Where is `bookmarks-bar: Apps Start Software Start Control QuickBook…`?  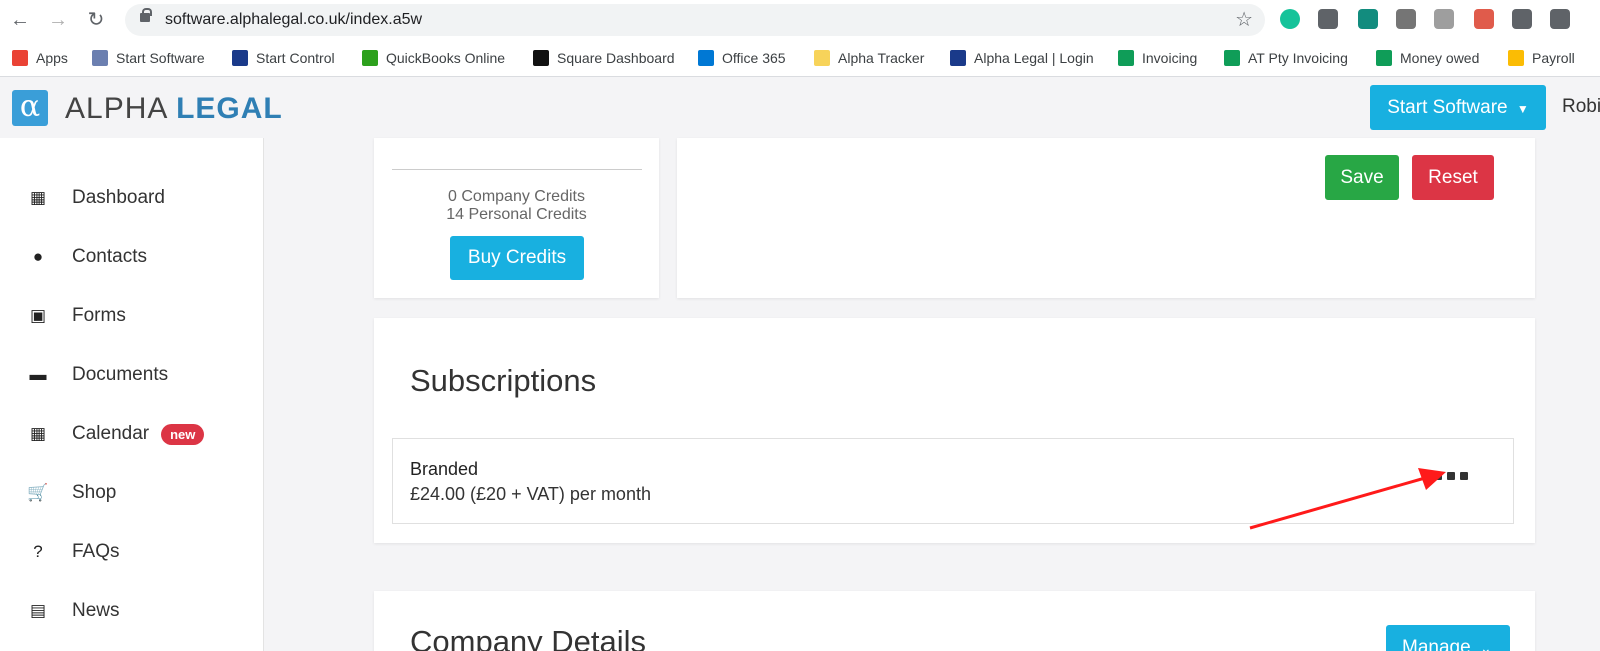 bookmarks-bar: Apps Start Software Start Control QuickBook… is located at coordinates (800, 58).